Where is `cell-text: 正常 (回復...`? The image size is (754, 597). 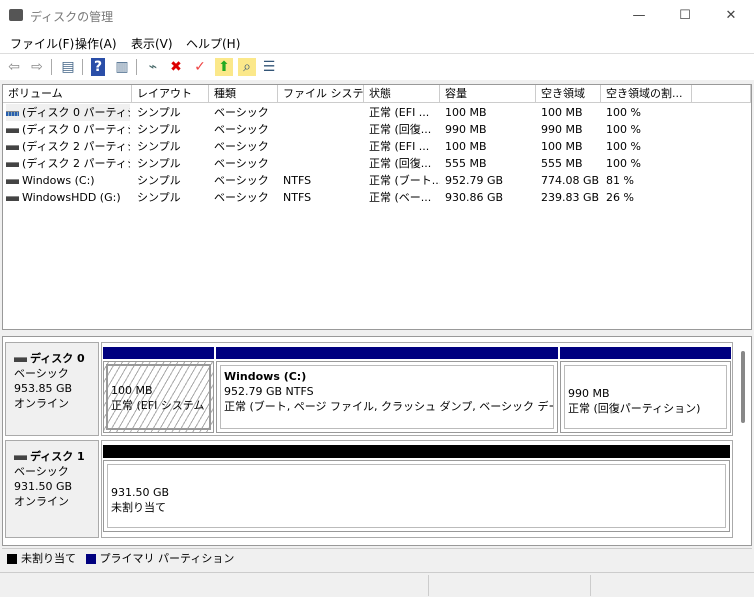
cell-text: 正常 (回復... is located at coordinates (400, 163).